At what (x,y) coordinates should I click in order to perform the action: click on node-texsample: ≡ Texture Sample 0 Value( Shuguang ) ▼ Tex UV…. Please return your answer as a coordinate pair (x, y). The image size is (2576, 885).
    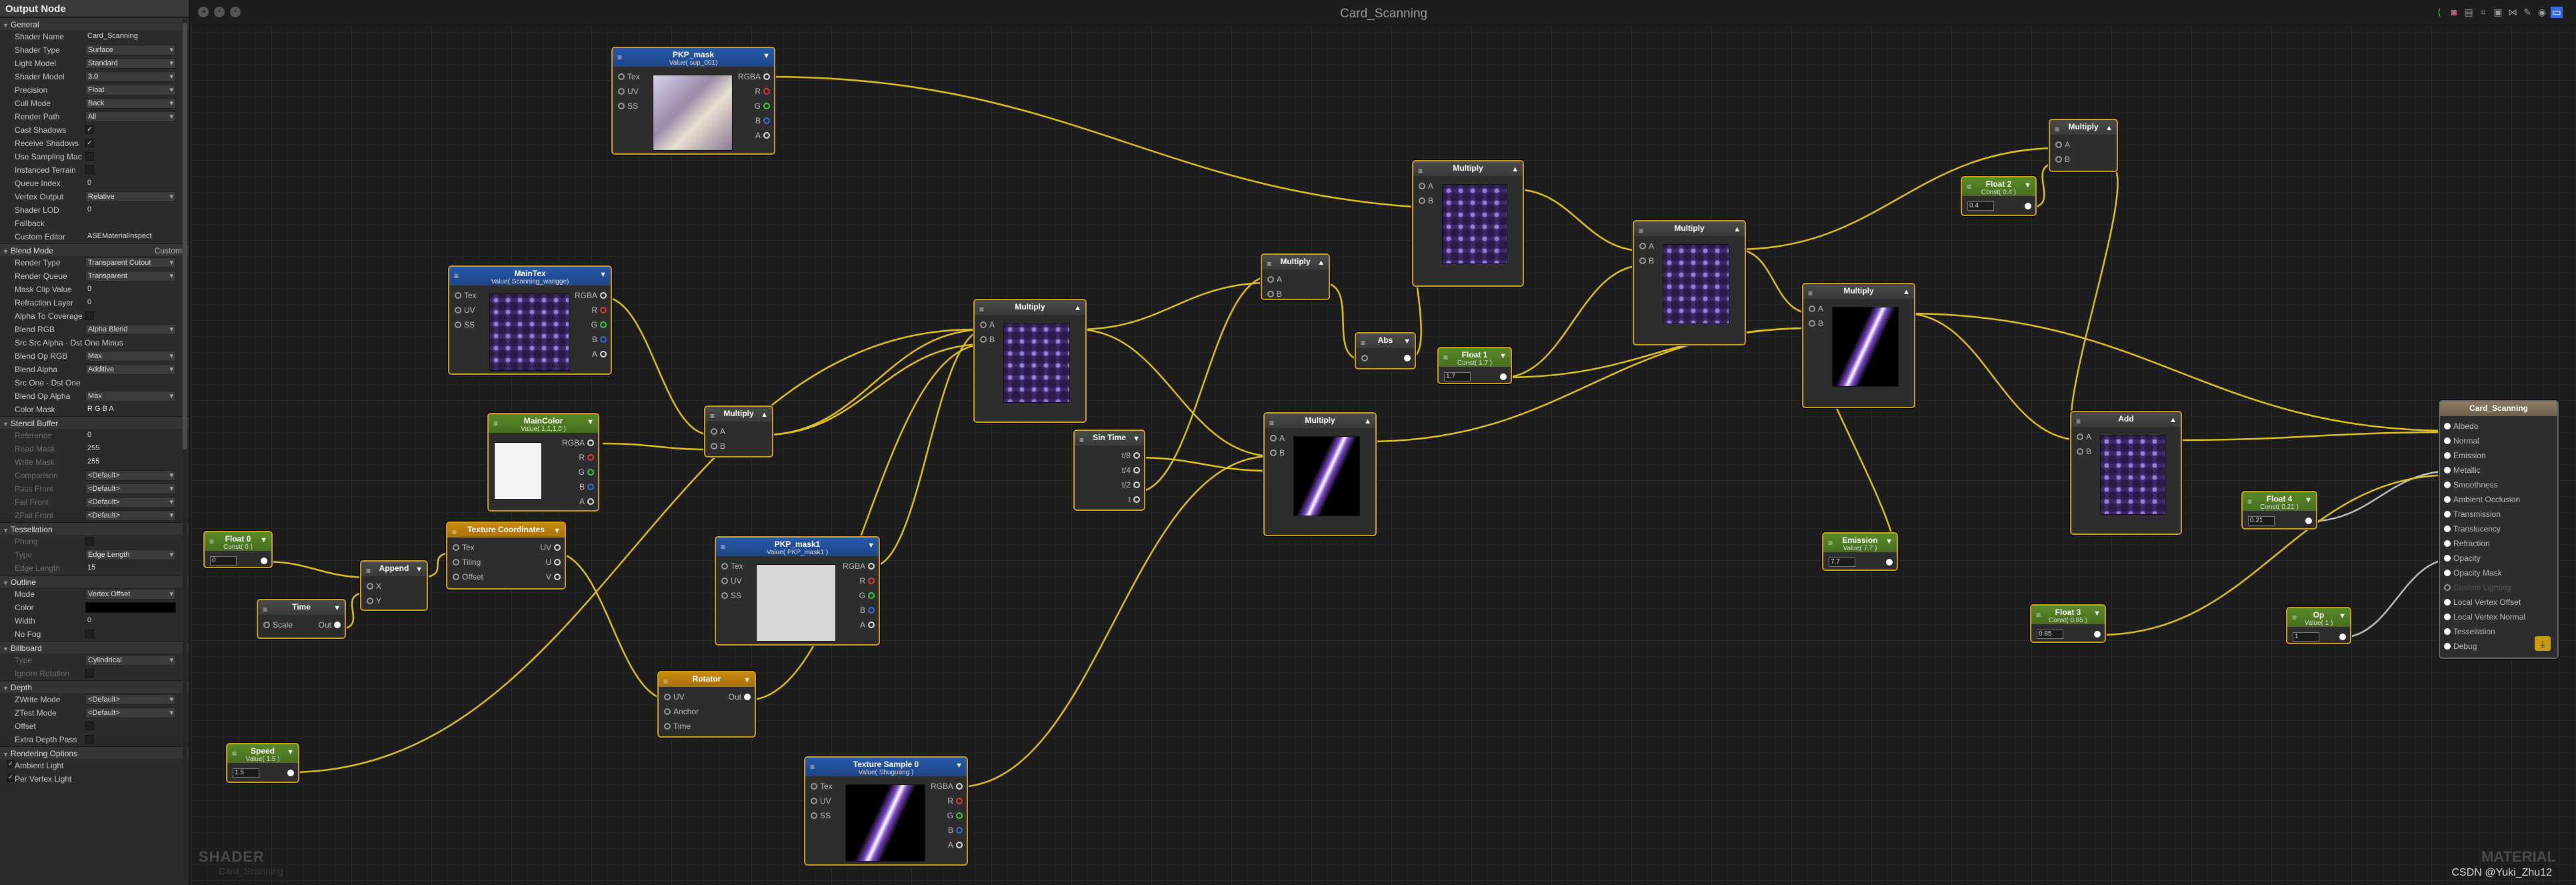
    Looking at the image, I should click on (886, 811).